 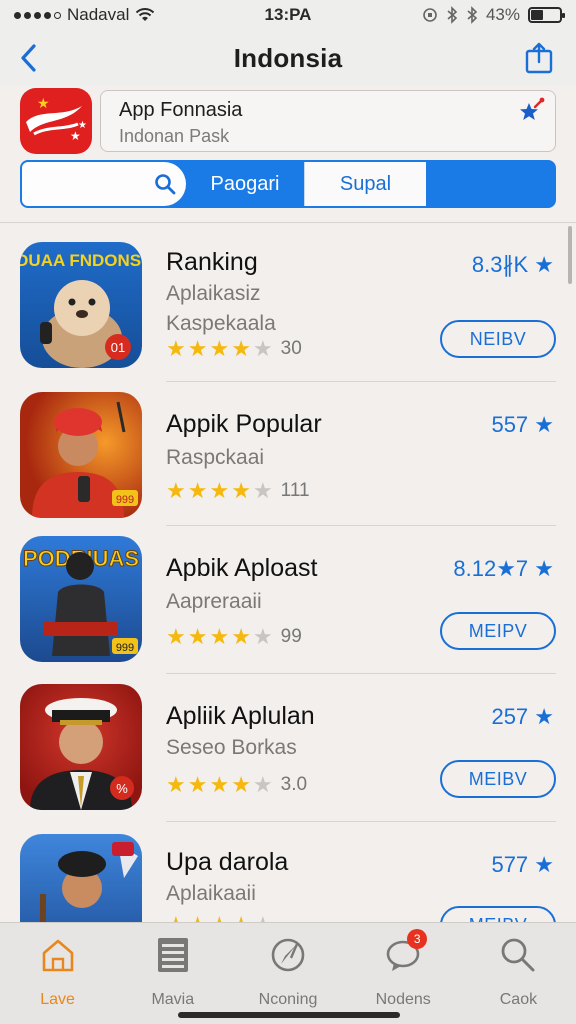 What do you see at coordinates (498, 779) in the screenshot?
I see `get-button: MEIBV` at bounding box center [498, 779].